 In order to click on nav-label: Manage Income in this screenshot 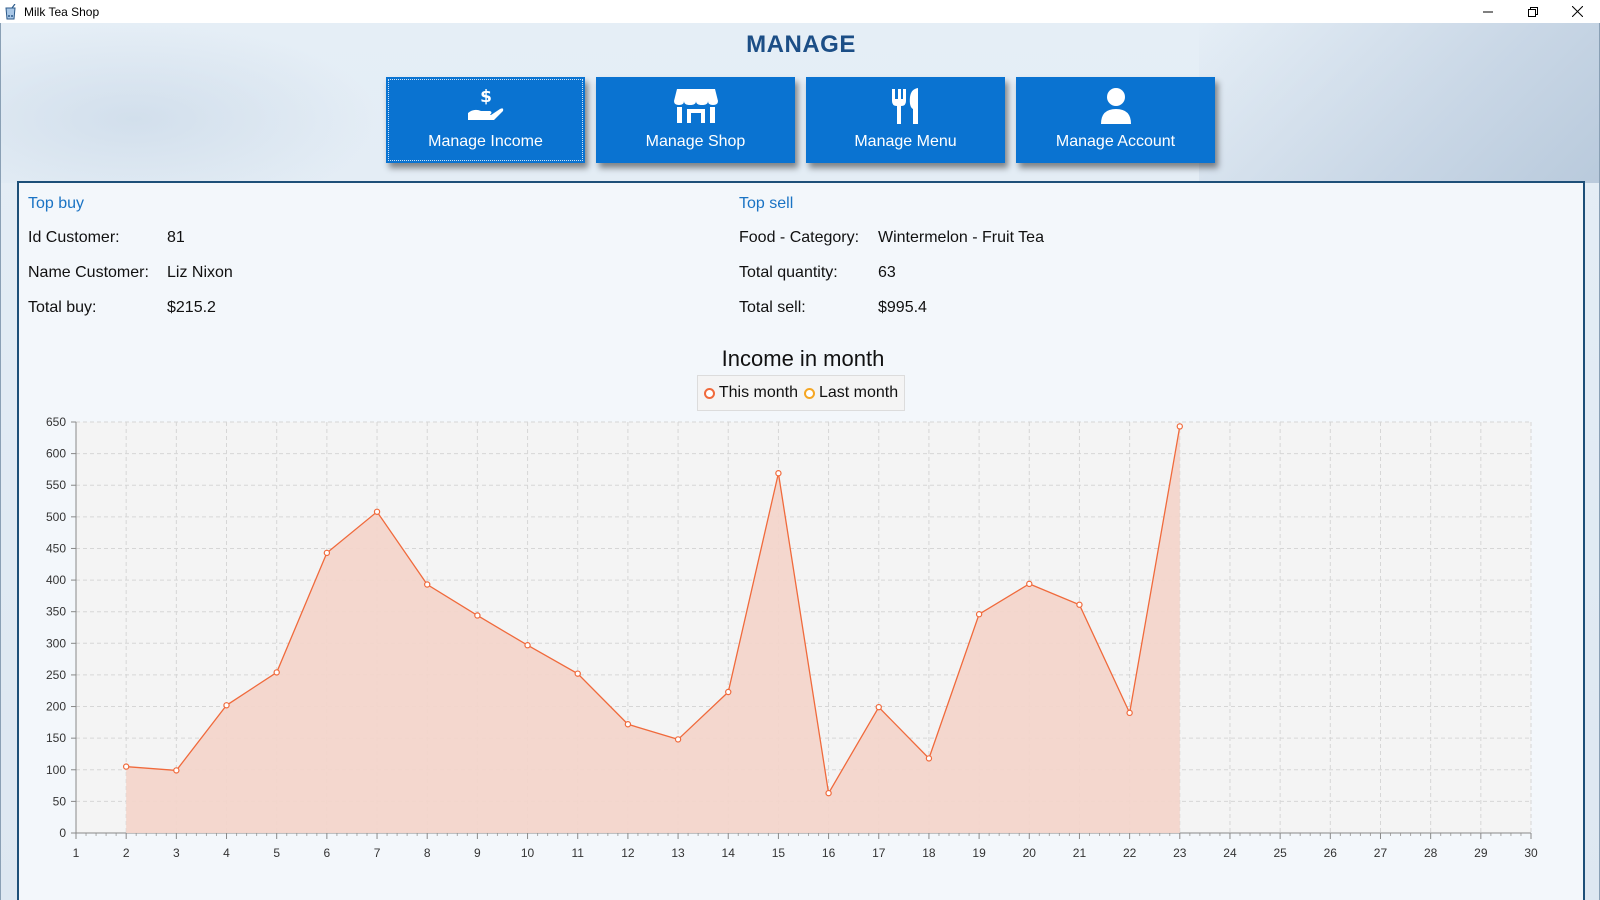, I will do `click(485, 141)`.